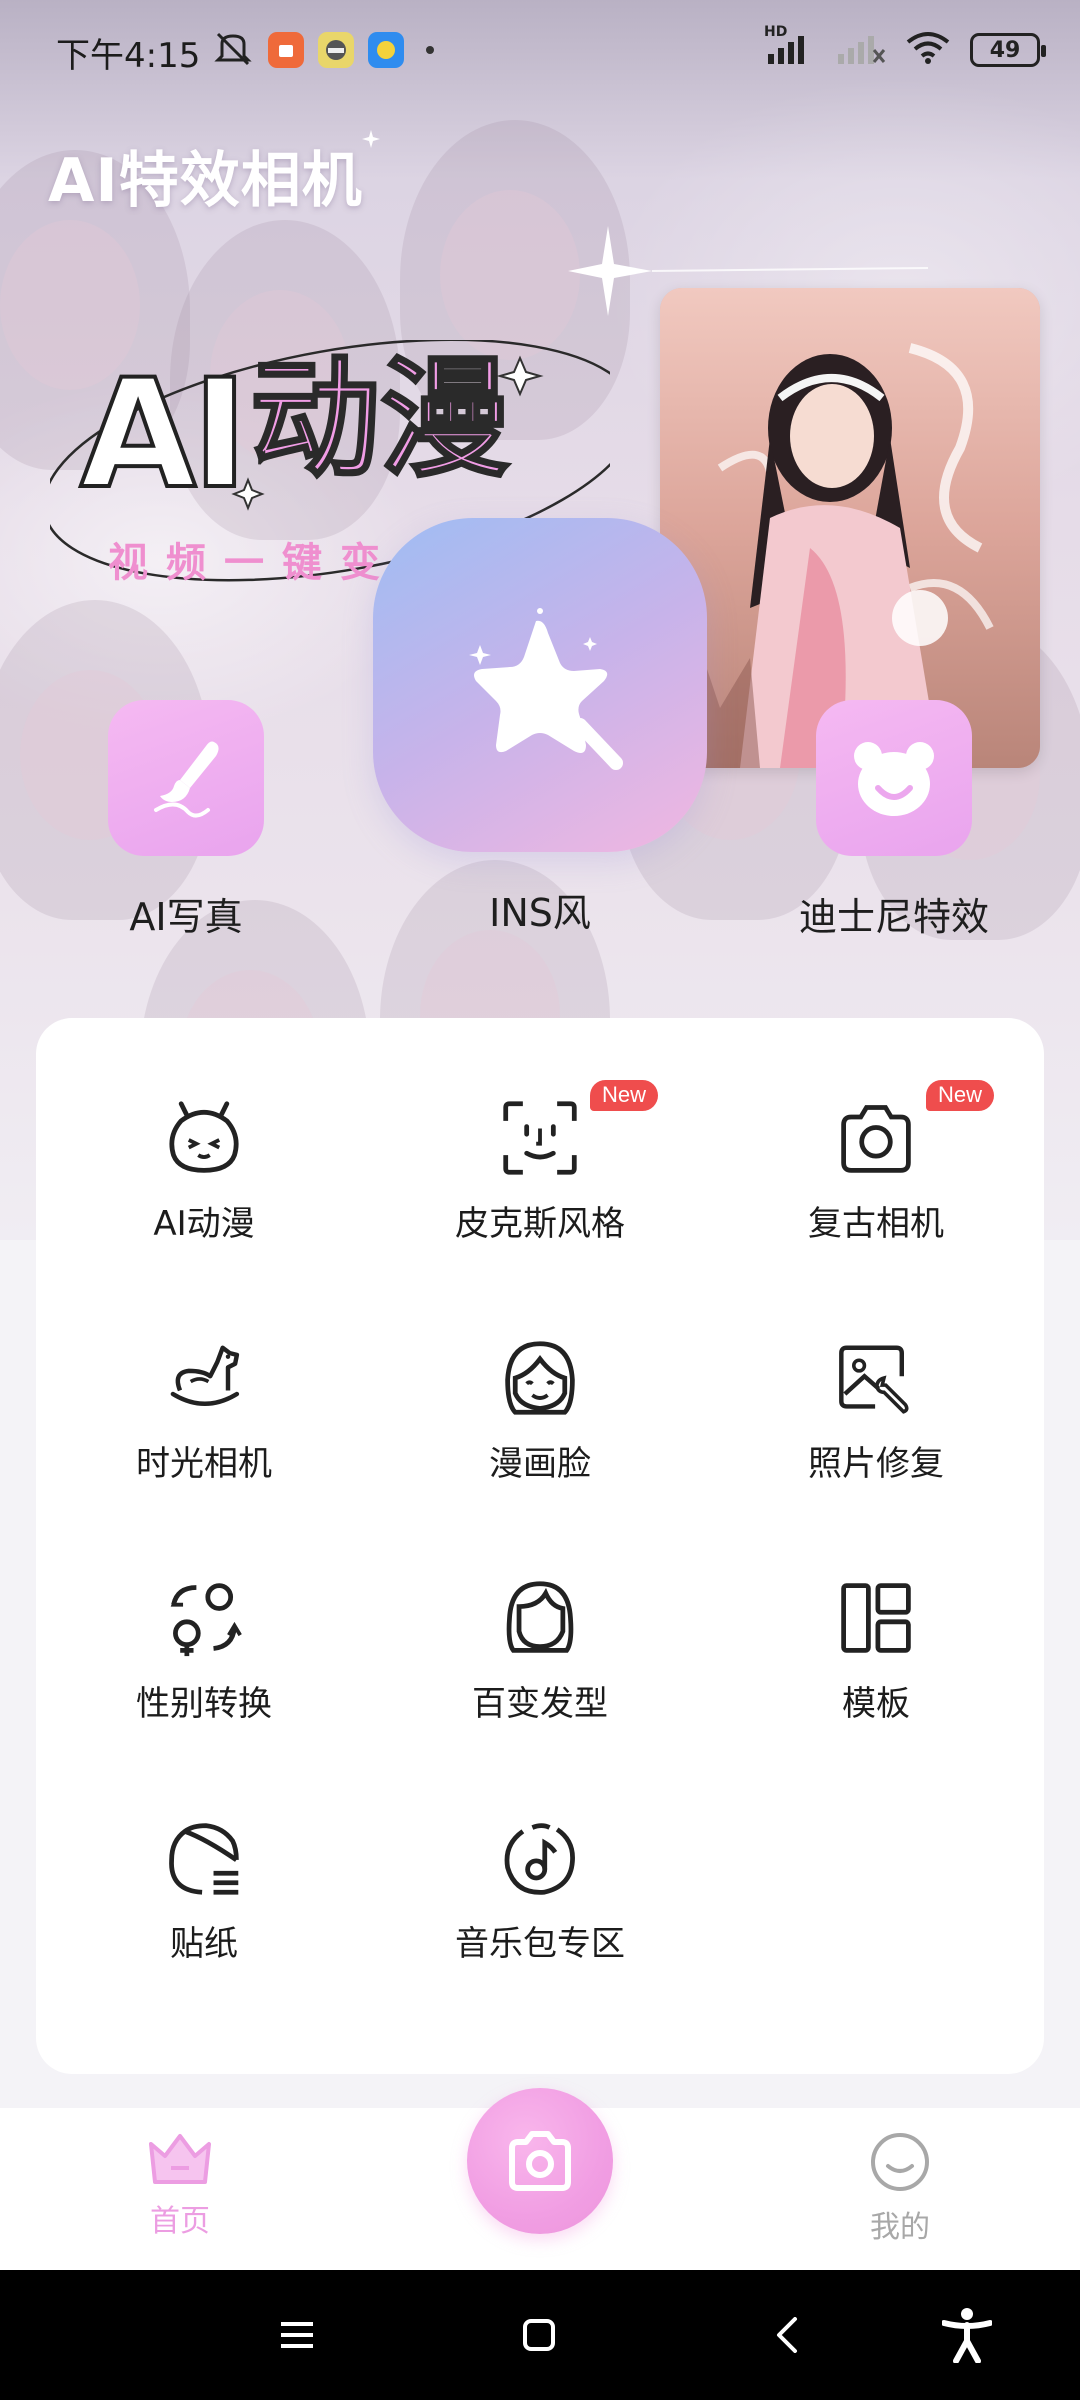 The width and height of the screenshot is (1080, 2400). I want to click on anime-face-icon, so click(204, 1138).